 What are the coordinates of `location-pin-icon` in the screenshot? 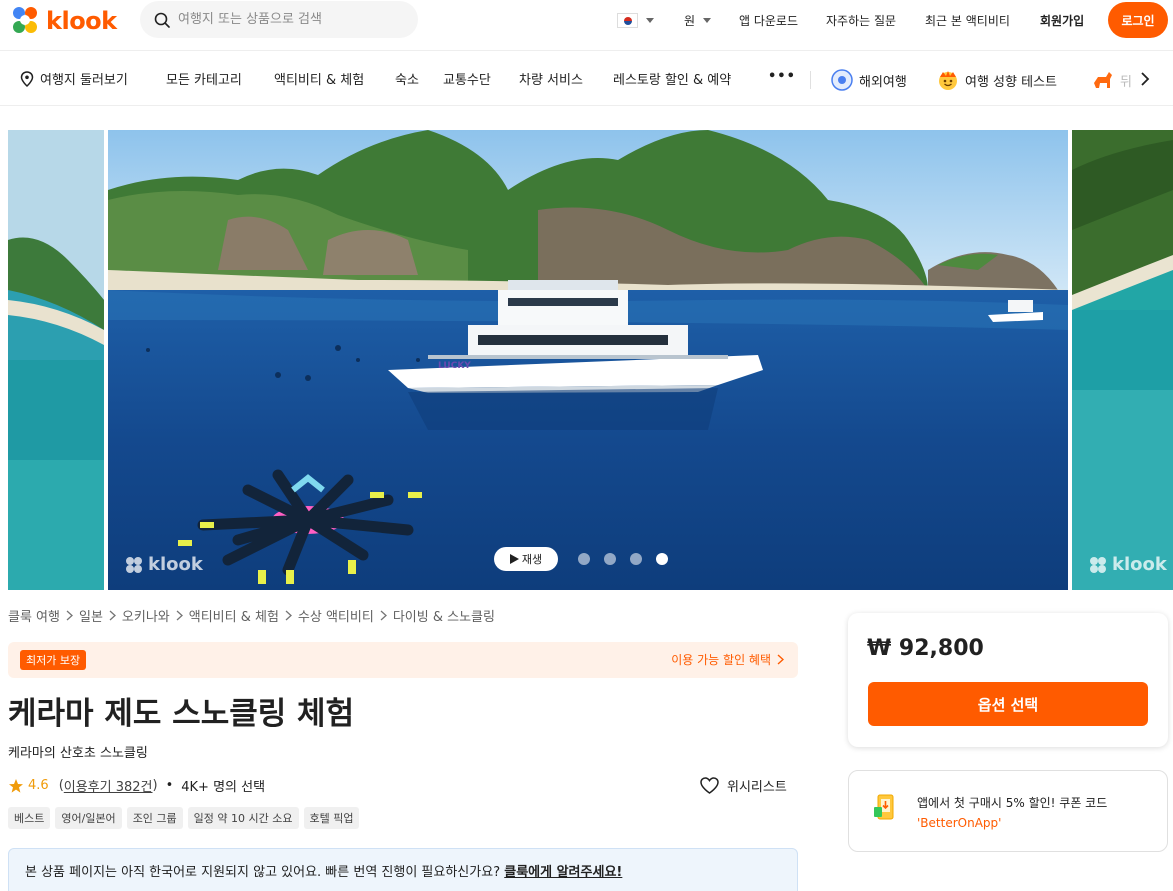 It's located at (27, 78).